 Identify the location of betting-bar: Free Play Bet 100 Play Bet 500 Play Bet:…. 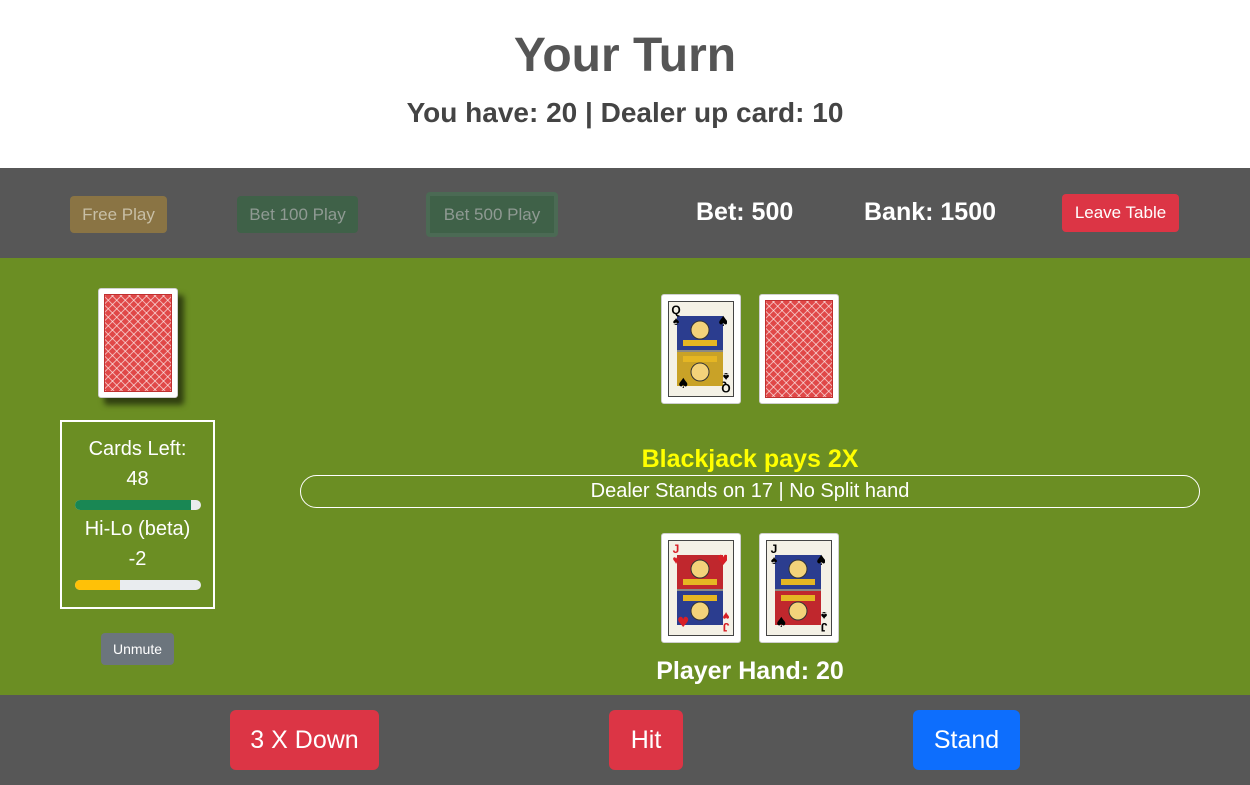
(625, 213).